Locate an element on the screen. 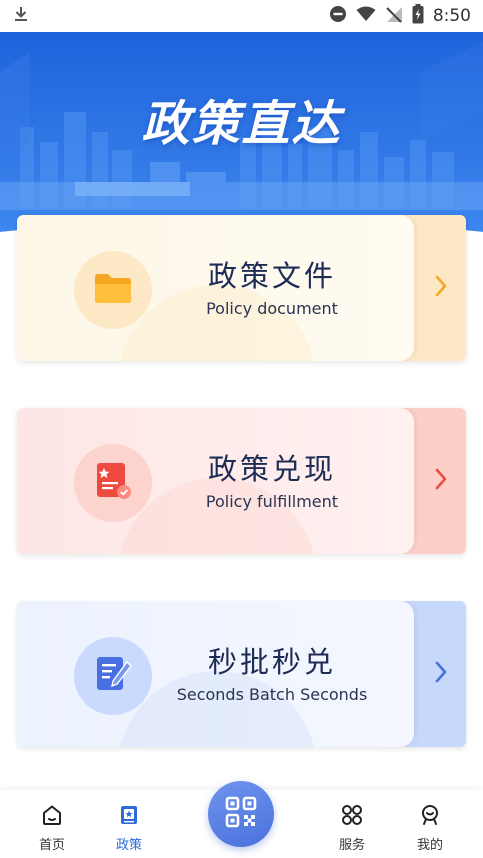 This screenshot has width=483, height=858. tab-home: 首页 is located at coordinates (52, 828).